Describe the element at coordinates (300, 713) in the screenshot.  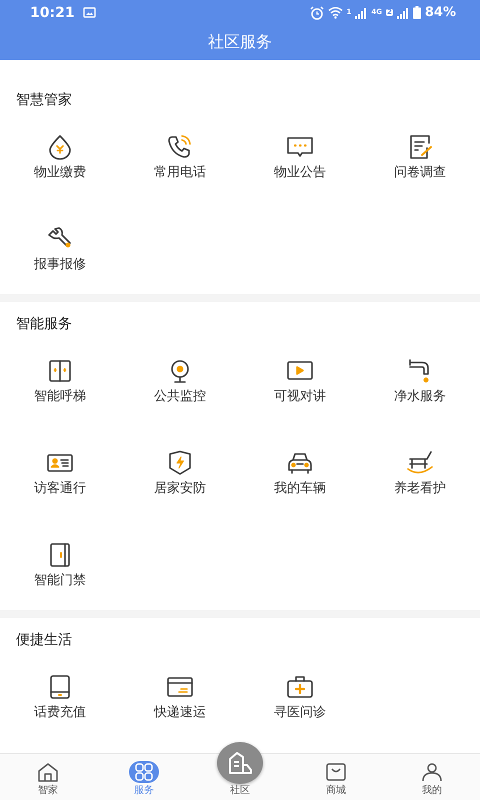
I see `service-label: 寻医问诊` at that location.